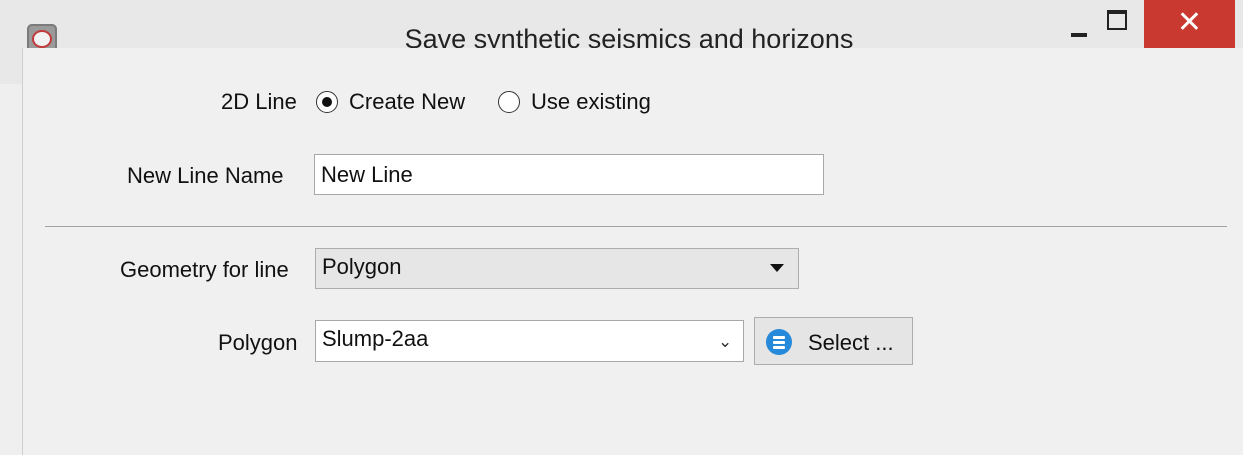  I want to click on minimize-icon, so click(1079, 35).